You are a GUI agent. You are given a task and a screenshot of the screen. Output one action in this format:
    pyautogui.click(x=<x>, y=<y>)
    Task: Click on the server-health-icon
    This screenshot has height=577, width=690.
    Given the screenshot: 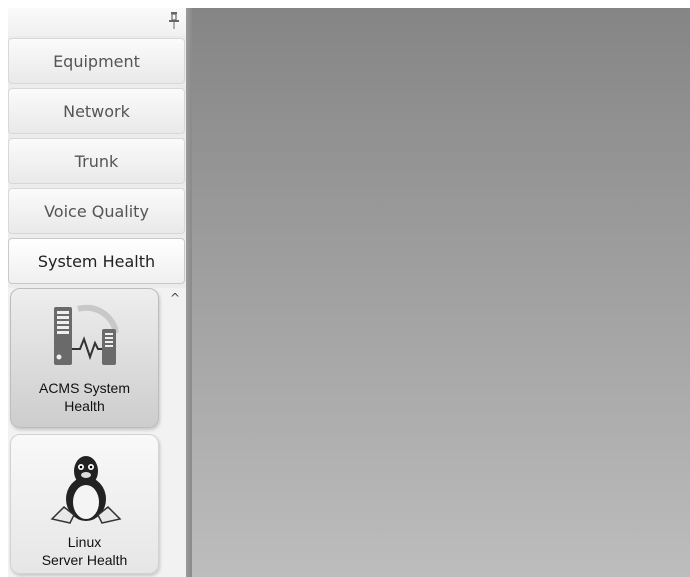 What is the action you would take?
    pyautogui.click(x=86, y=334)
    